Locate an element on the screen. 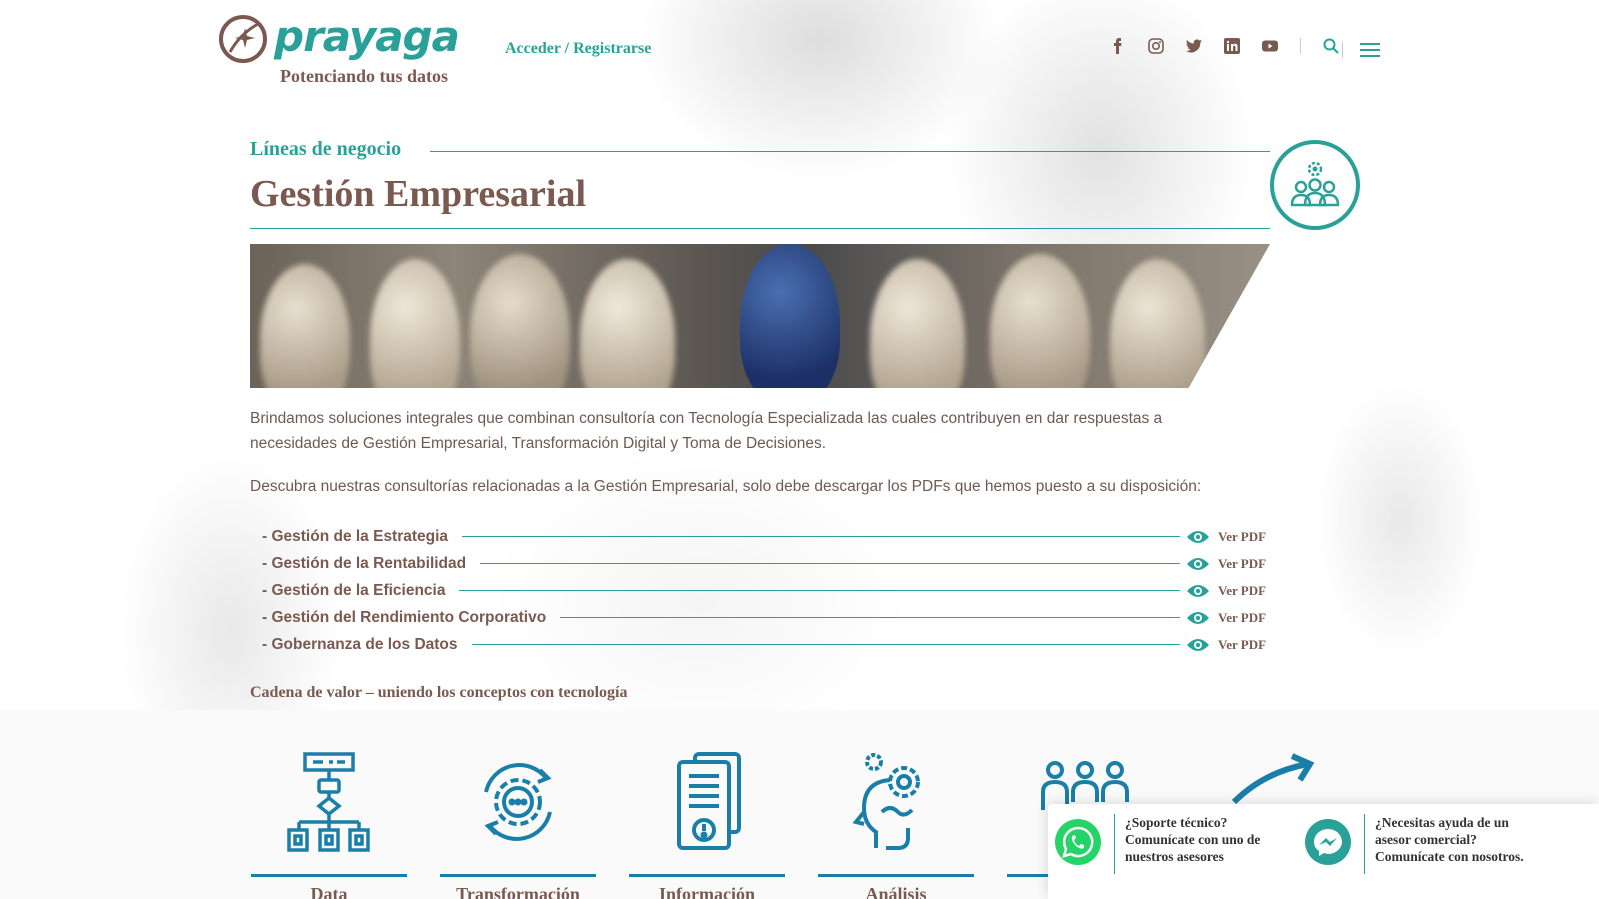  linkedin-icon is located at coordinates (1232, 46).